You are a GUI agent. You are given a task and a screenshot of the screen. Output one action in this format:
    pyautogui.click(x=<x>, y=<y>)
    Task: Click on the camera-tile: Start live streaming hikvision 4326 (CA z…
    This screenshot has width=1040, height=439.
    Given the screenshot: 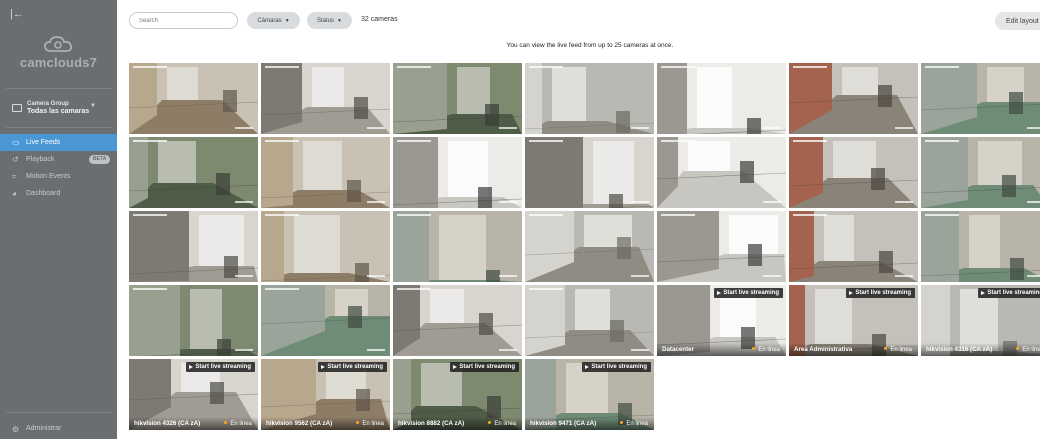 What is the action you would take?
    pyautogui.click(x=193, y=394)
    